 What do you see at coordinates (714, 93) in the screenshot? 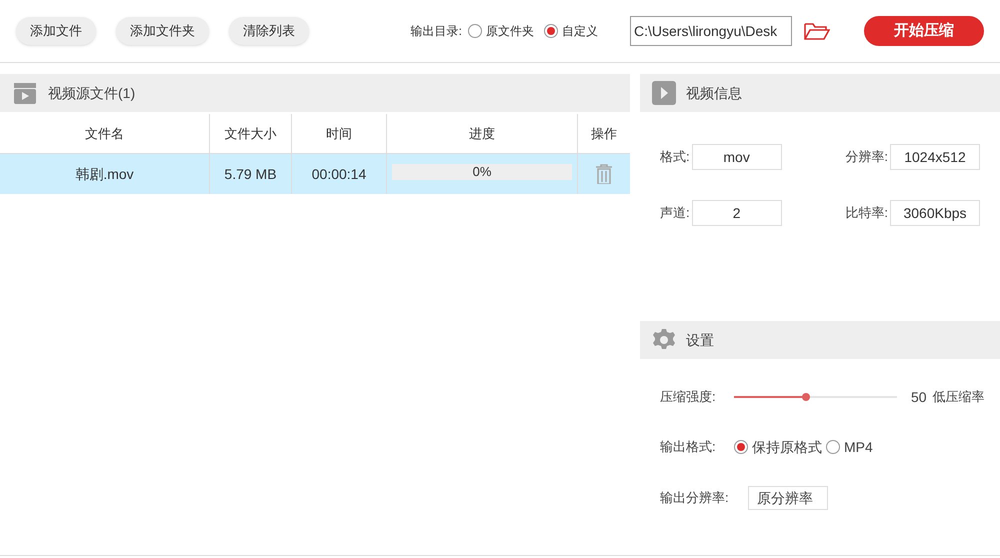
I see `panel-title: 视频信息` at bounding box center [714, 93].